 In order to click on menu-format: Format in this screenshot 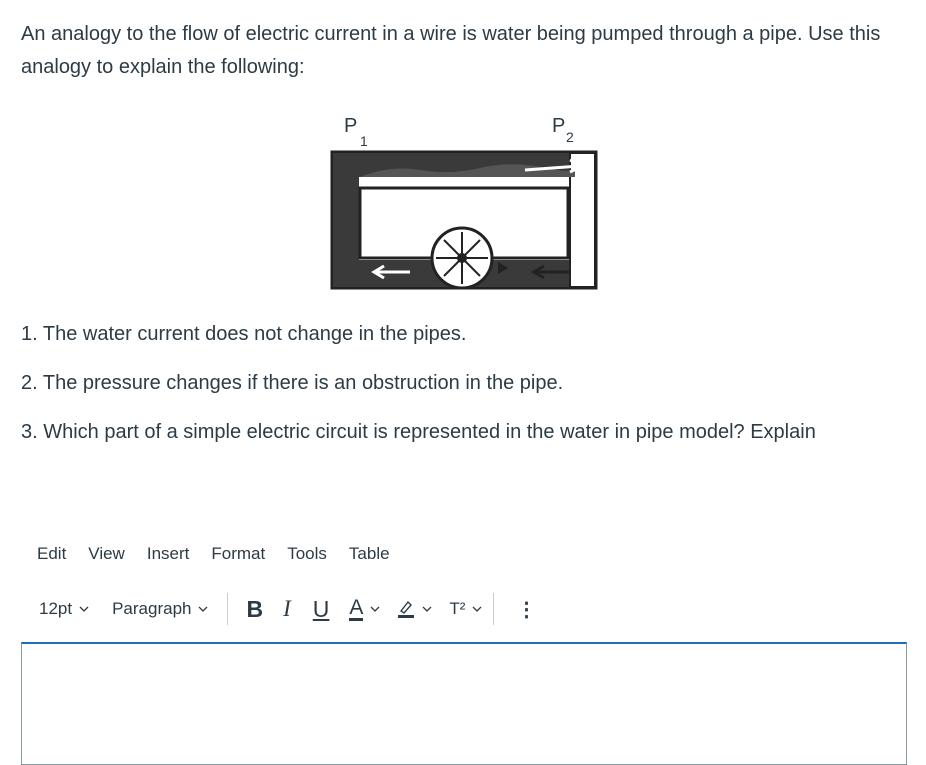, I will do `click(238, 554)`.